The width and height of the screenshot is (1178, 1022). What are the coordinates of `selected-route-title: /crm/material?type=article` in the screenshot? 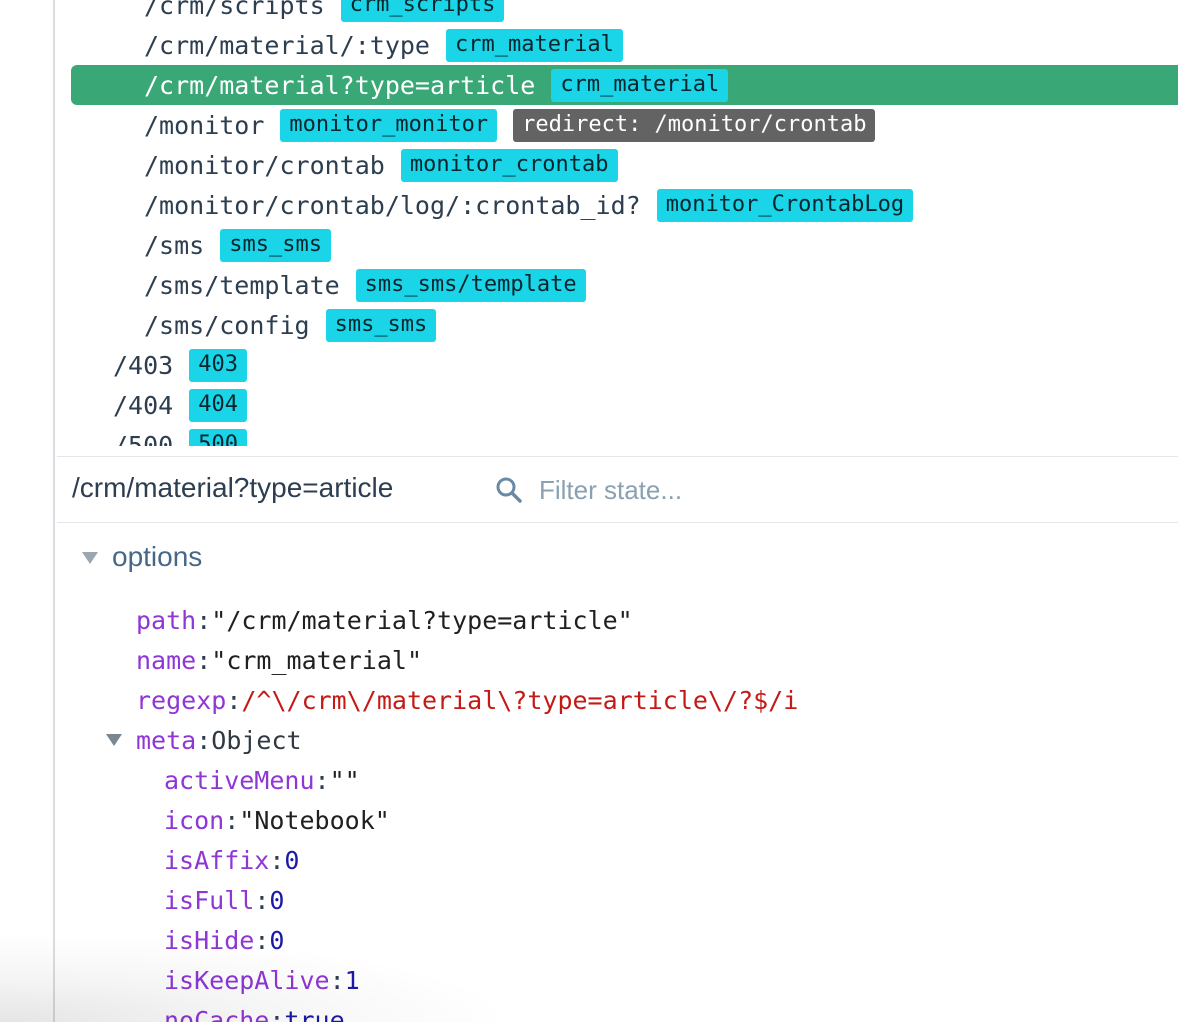 It's located at (233, 487).